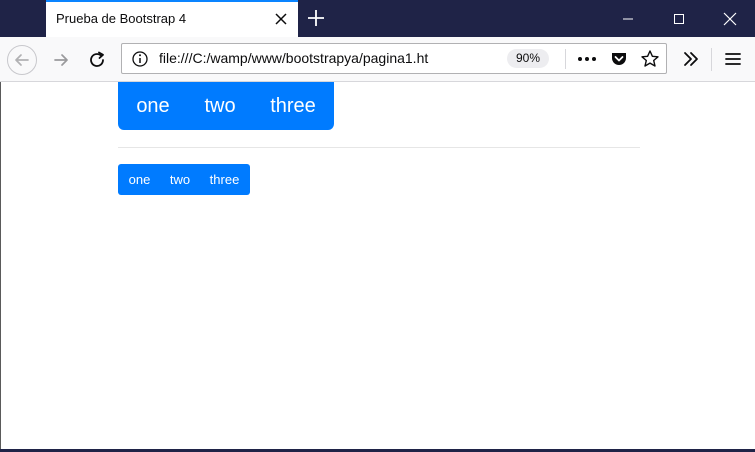 Image resolution: width=755 pixels, height=452 pixels. Describe the element at coordinates (153, 106) in the screenshot. I see `large-button-one: one` at that location.